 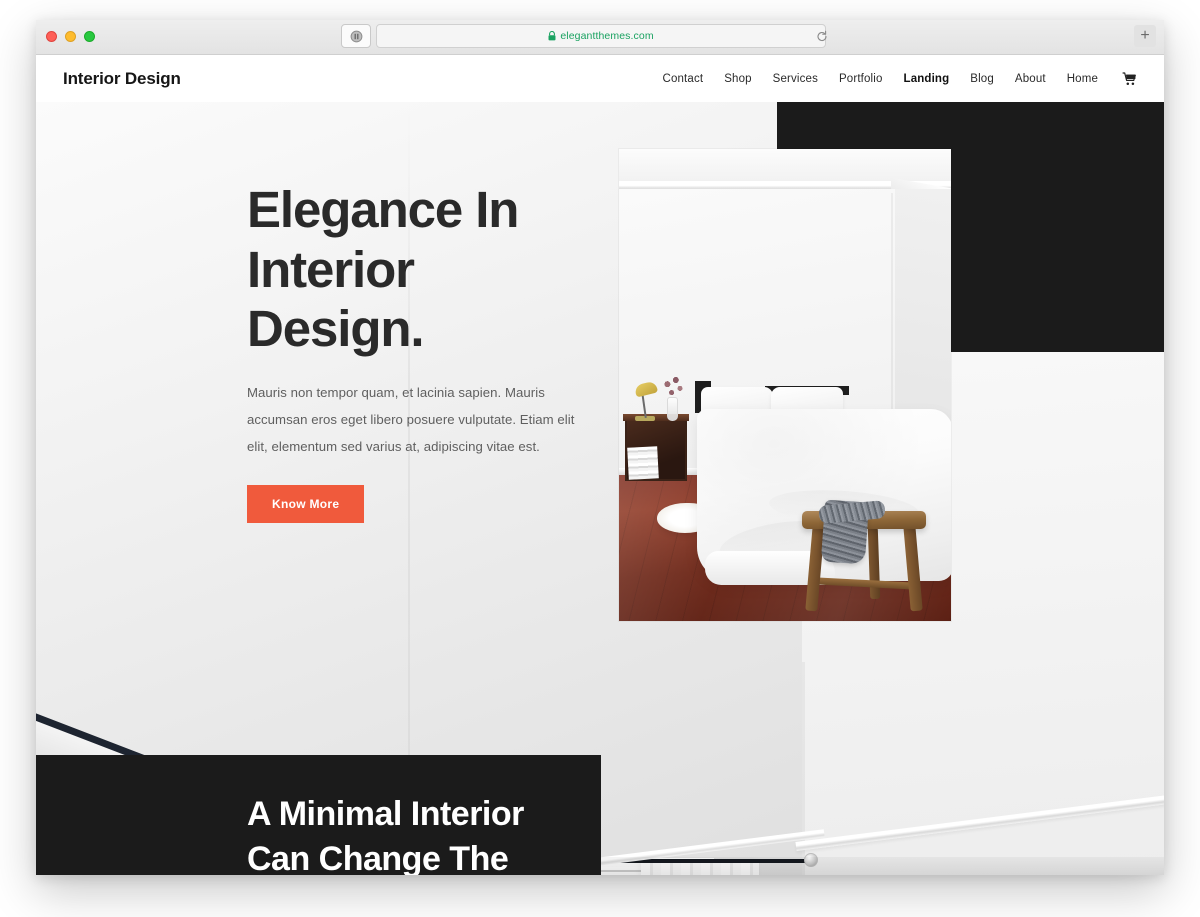 I want to click on photo-books, so click(x=643, y=463).